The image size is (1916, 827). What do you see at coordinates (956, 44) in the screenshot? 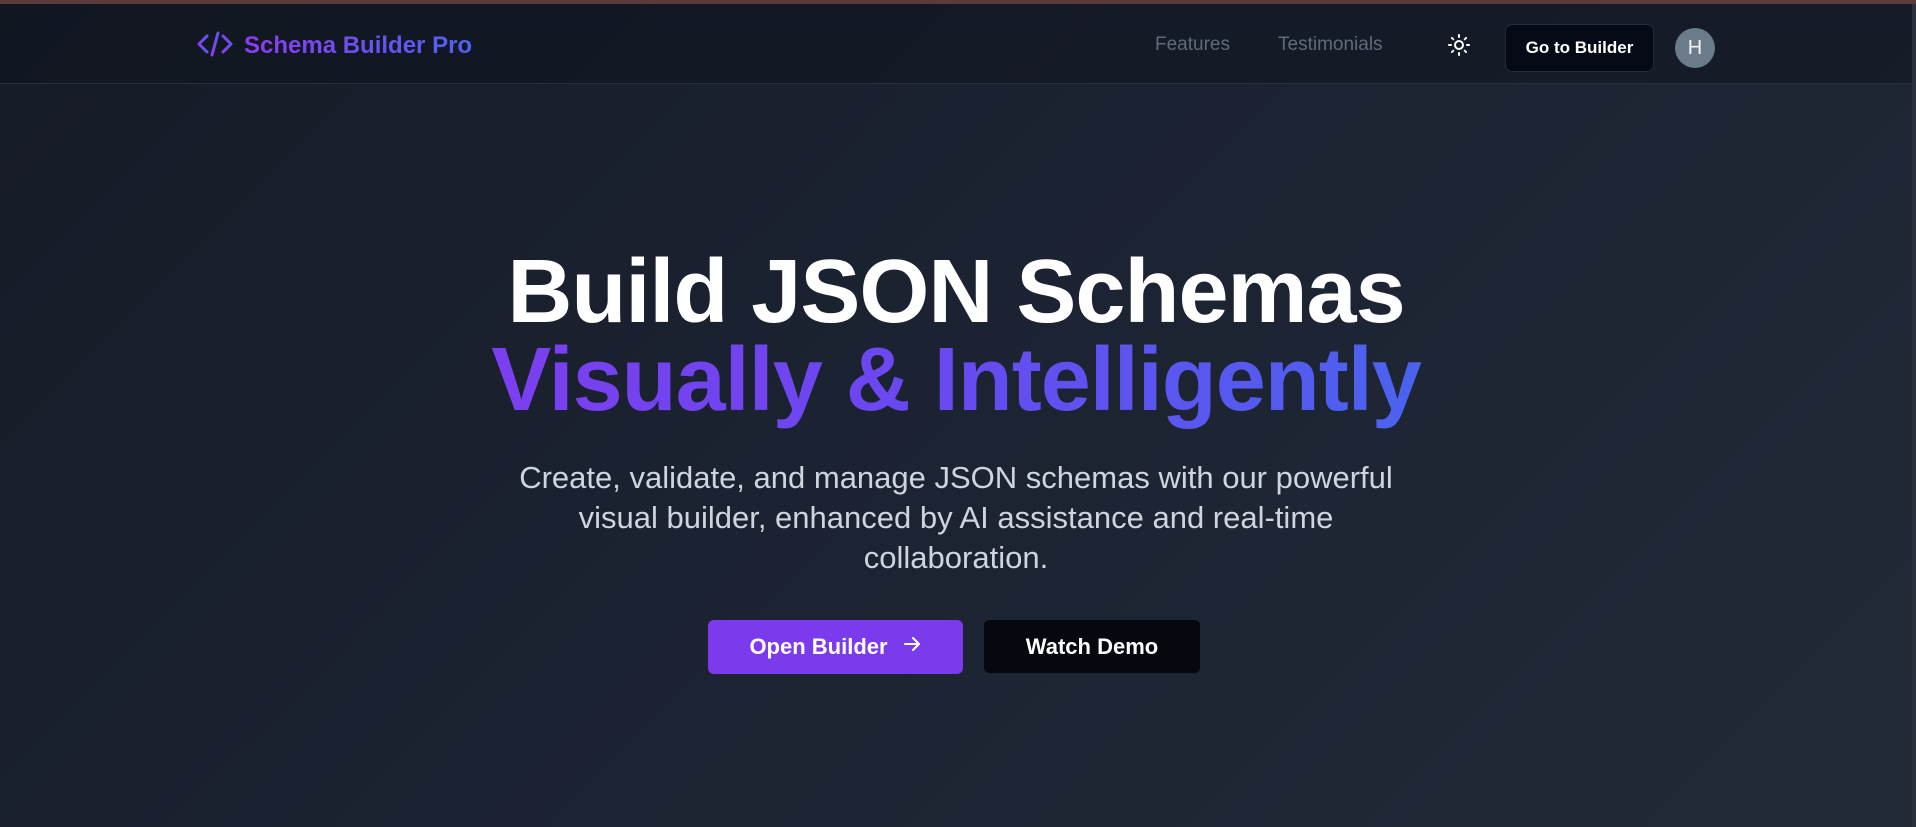
I see `site-header: Schema Builder Pro Features Testimonials` at bounding box center [956, 44].